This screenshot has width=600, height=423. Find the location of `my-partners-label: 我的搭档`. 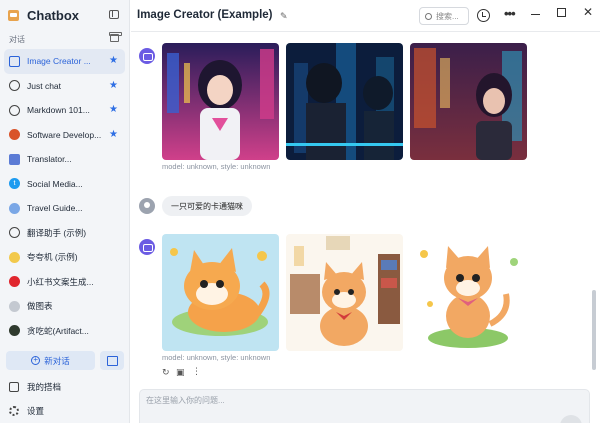

my-partners-label: 我的搭档 is located at coordinates (44, 387).